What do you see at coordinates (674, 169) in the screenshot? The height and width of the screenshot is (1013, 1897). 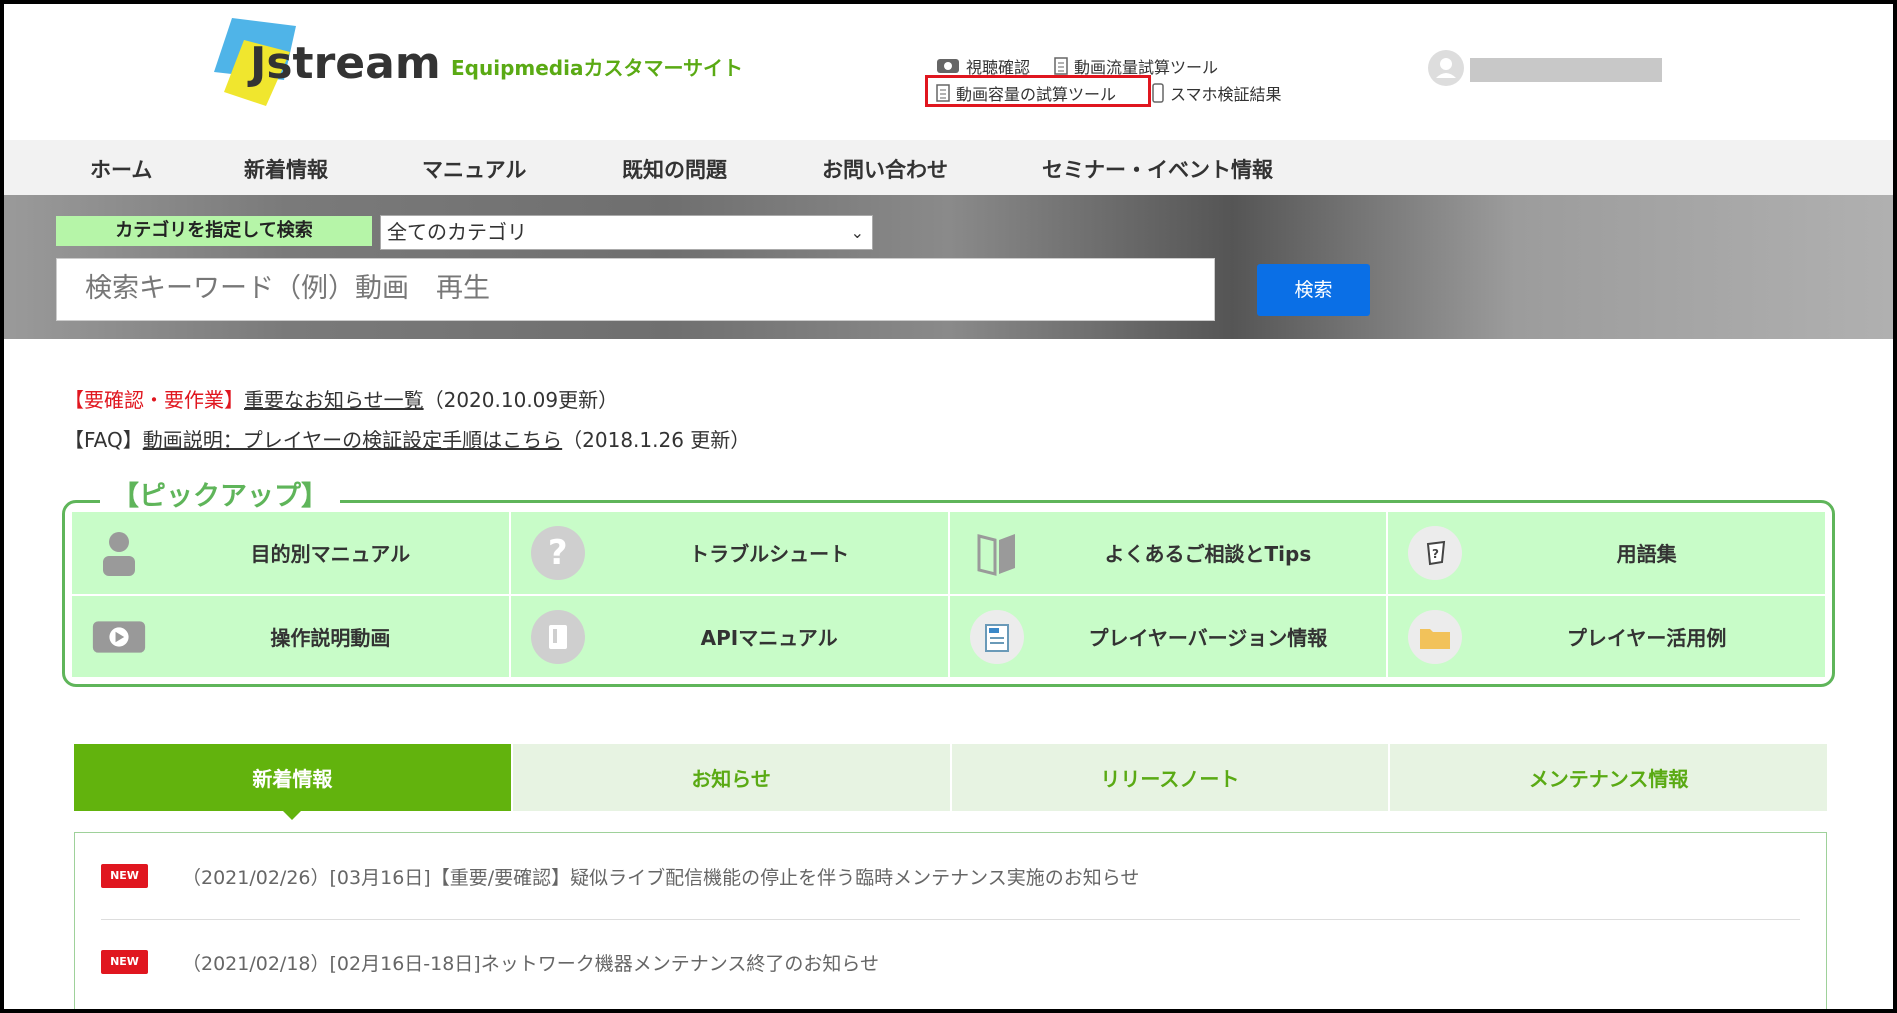 I see `nav-known-issues: 既知の問題` at bounding box center [674, 169].